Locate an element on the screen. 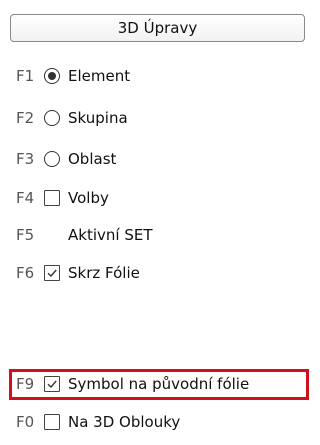 This screenshot has height=445, width=320. symbol-na-puvodni-folie-label: Symbol na původní fólie is located at coordinates (159, 384).